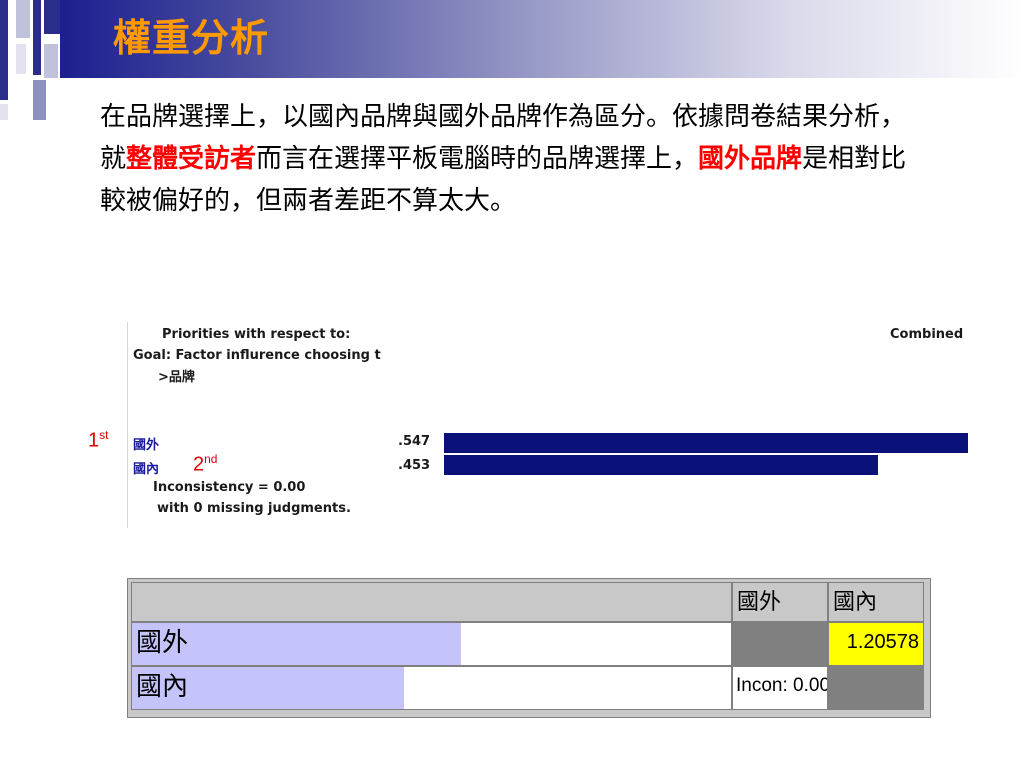 This screenshot has width=1024, height=768. What do you see at coordinates (706, 443) in the screenshot?
I see `priority-bar-foreign` at bounding box center [706, 443].